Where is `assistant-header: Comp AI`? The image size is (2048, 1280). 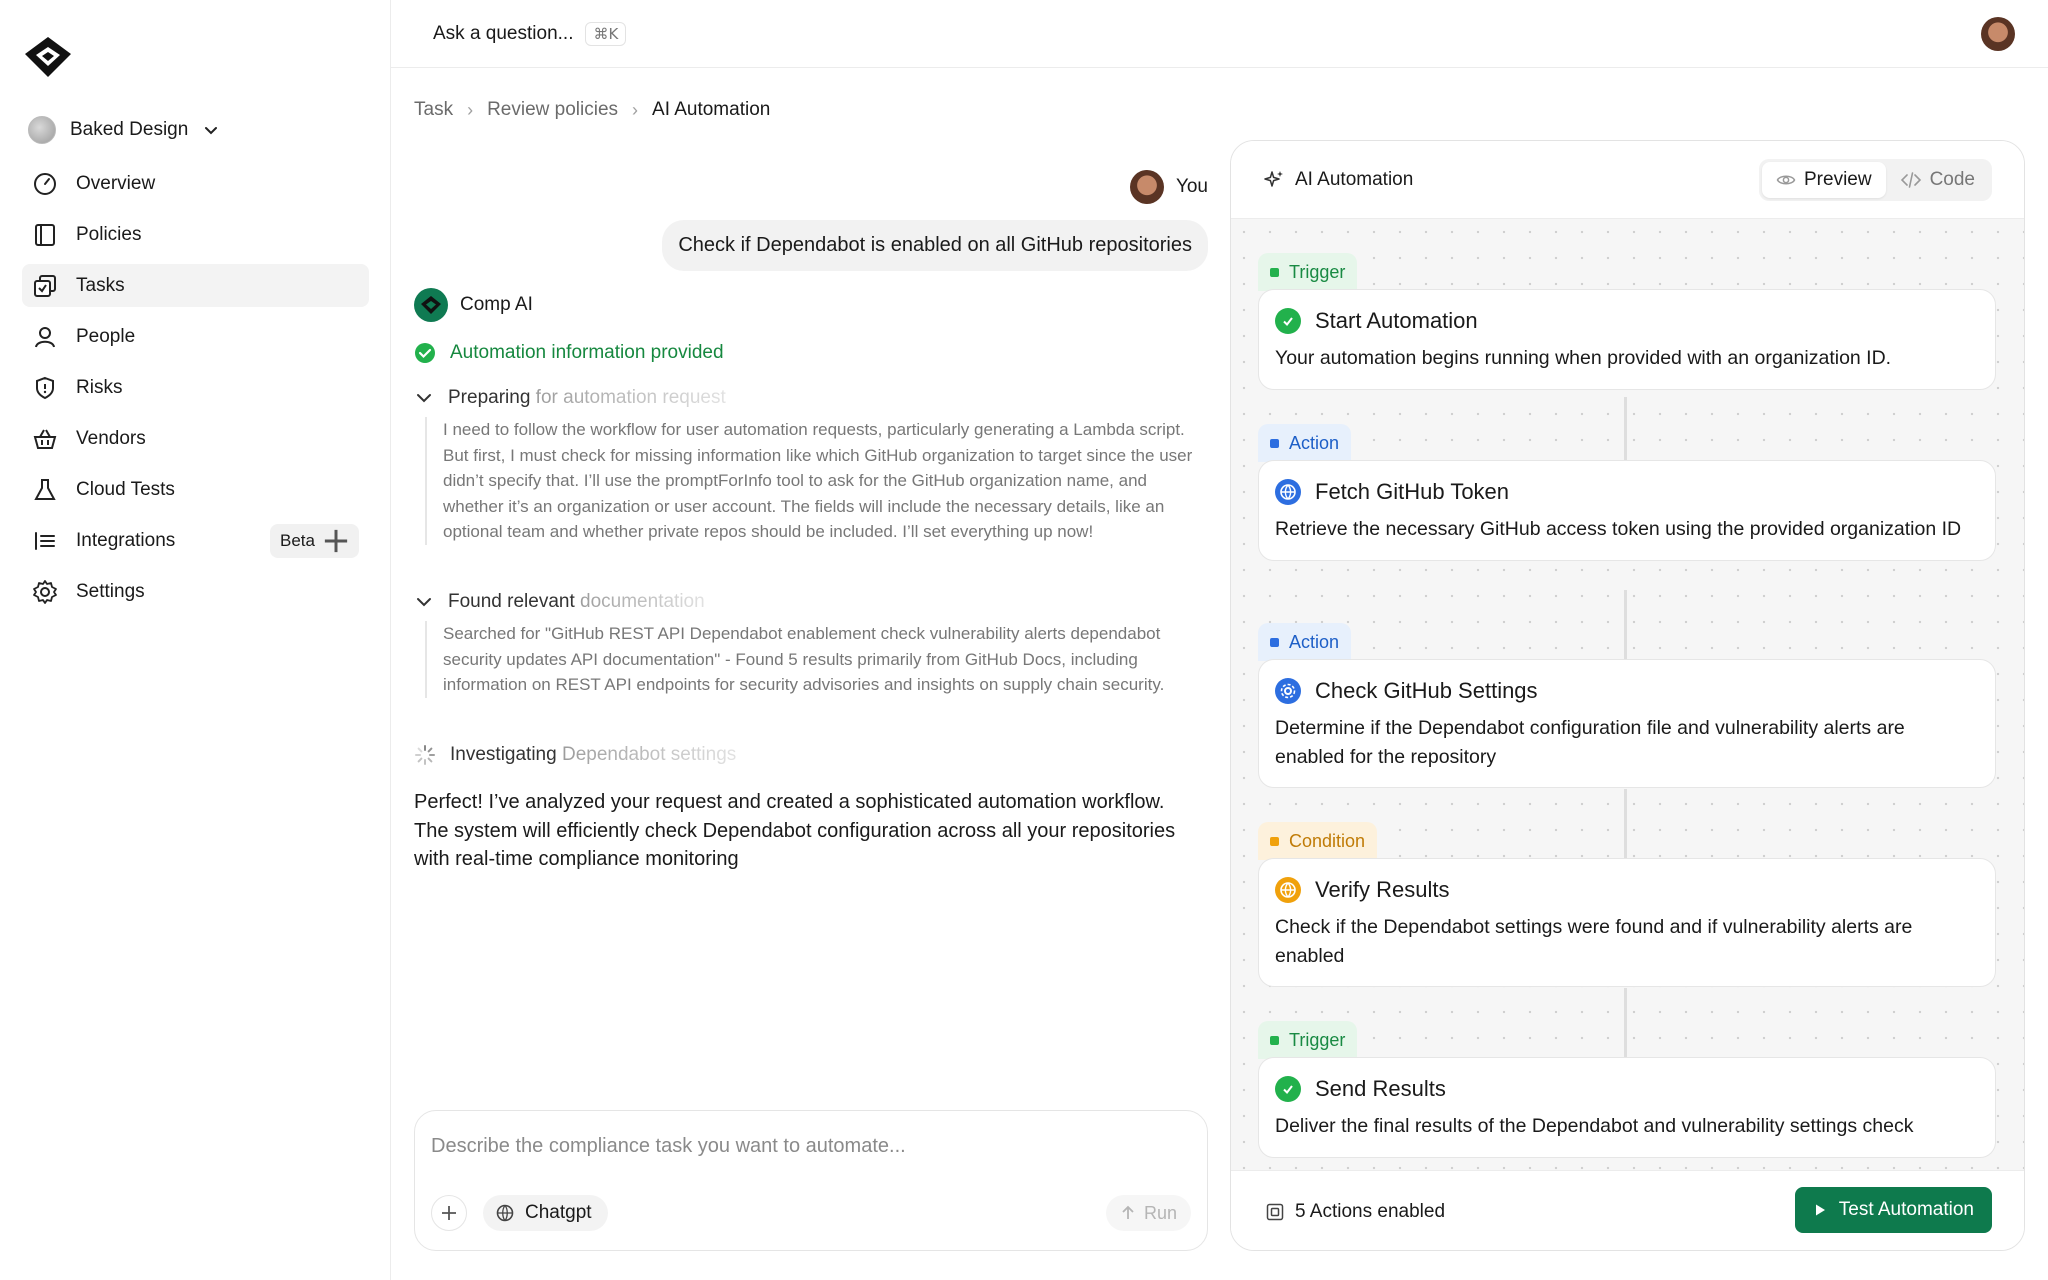
assistant-header: Comp AI is located at coordinates (473, 305).